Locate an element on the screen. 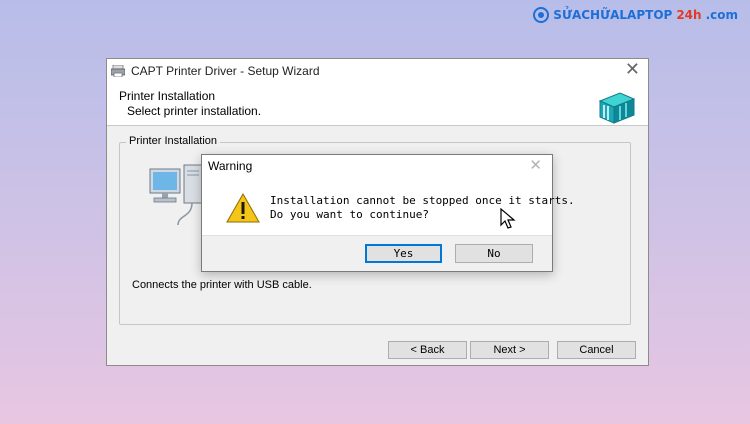 The height and width of the screenshot is (424, 750). dialog-title: Warning is located at coordinates (230, 166).